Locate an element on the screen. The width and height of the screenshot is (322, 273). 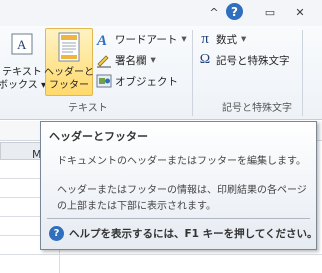
header-footer-label-line2: フッター is located at coordinates (69, 85).